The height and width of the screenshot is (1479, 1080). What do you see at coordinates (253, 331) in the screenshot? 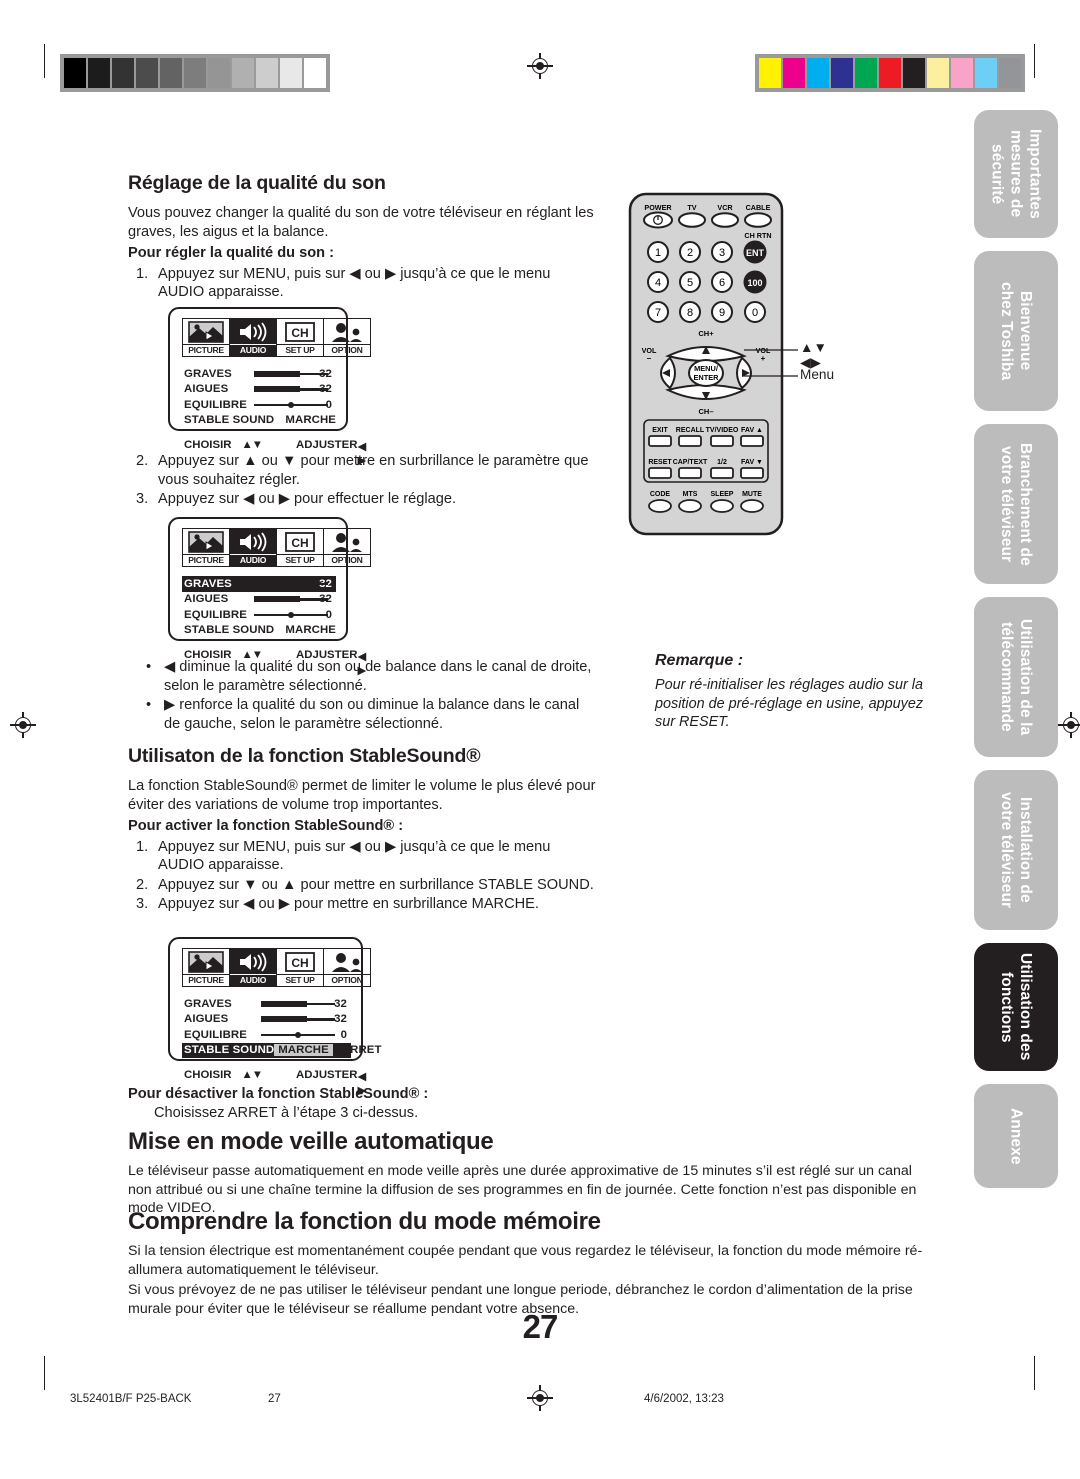
I see `speaker-icon` at bounding box center [253, 331].